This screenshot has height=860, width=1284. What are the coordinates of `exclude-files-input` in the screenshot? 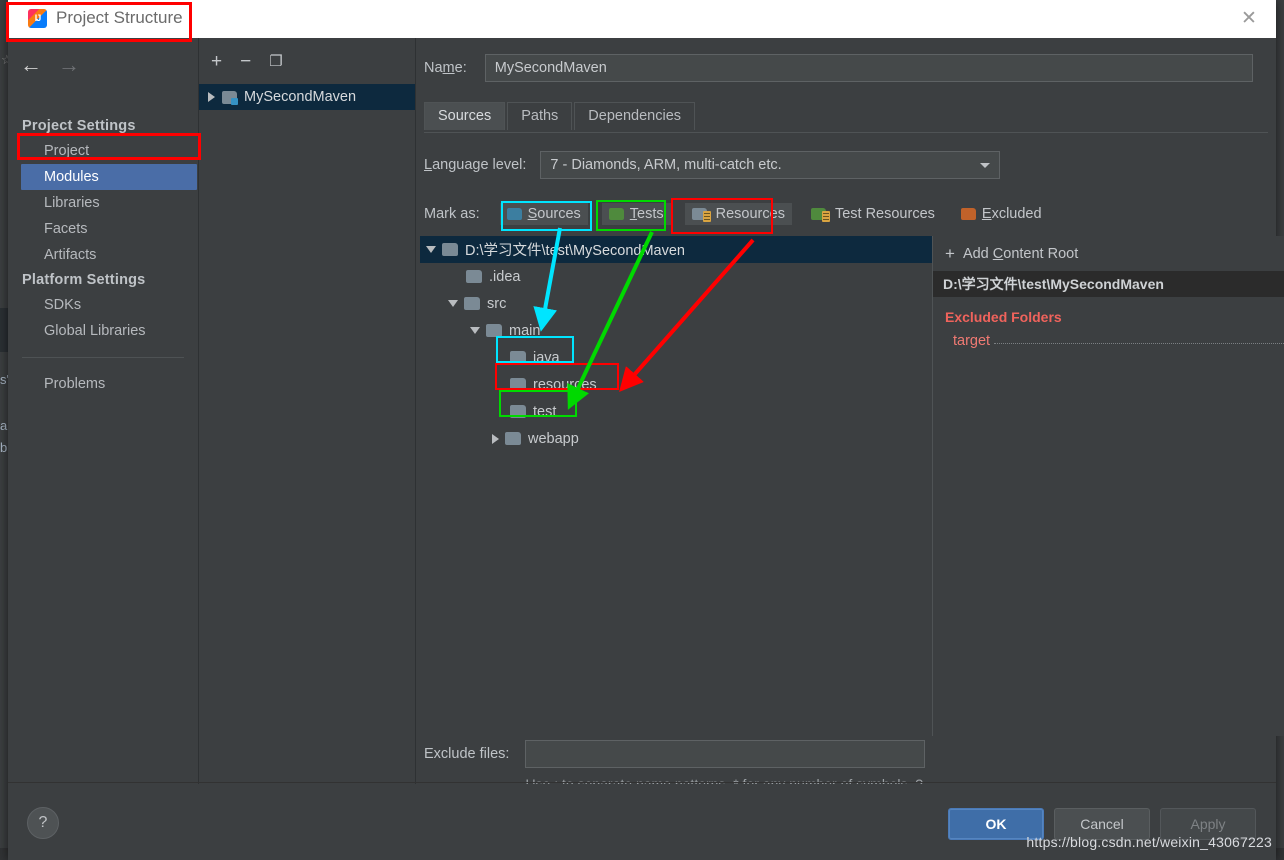 It's located at (725, 754).